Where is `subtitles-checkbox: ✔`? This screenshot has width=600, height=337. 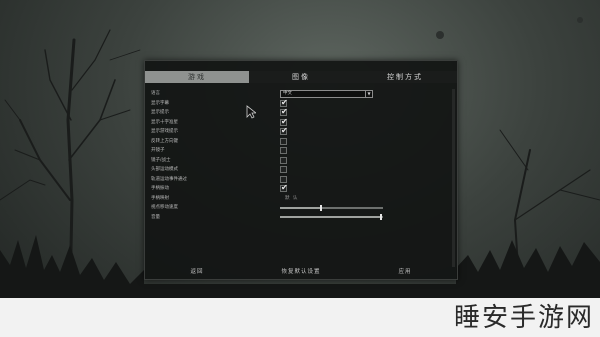
subtitles-checkbox: ✔ is located at coordinates (284, 102).